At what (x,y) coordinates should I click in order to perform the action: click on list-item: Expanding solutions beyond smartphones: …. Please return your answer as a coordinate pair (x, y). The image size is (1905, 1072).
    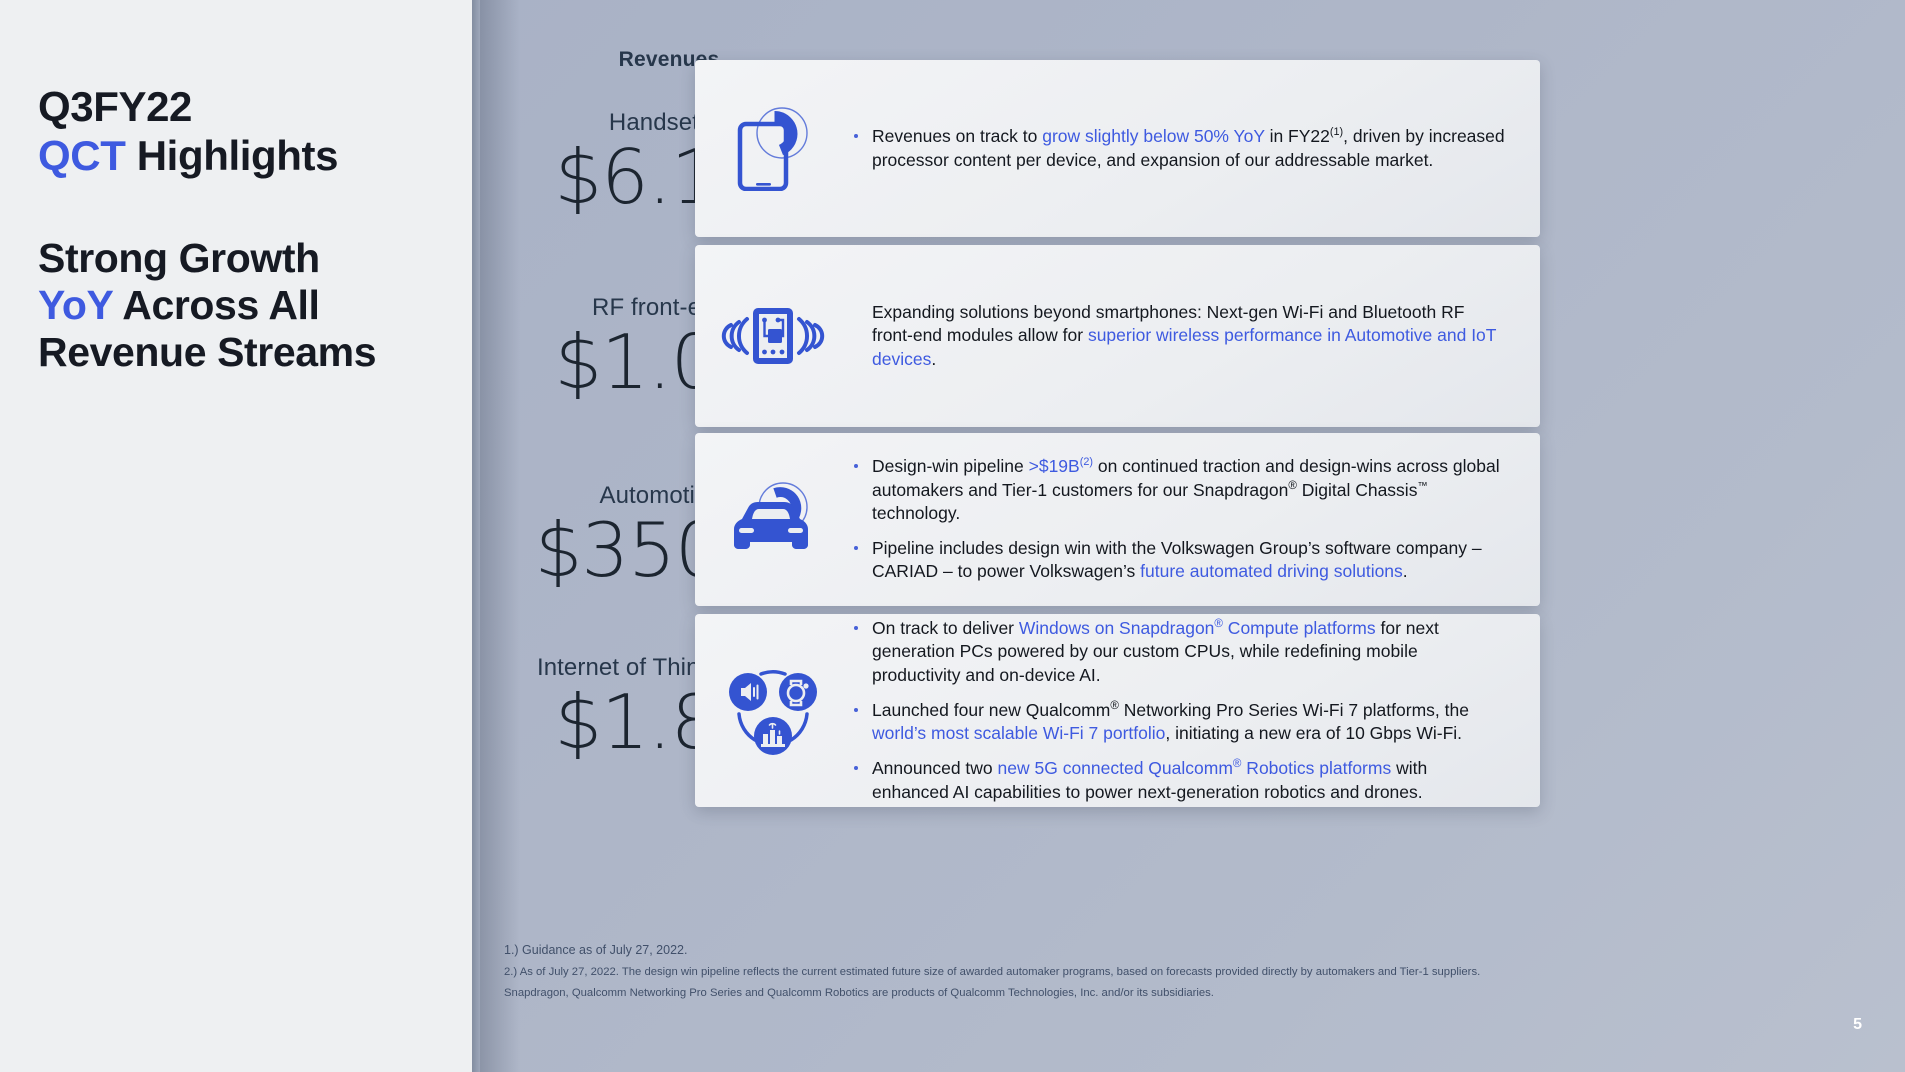
    Looking at the image, I should click on (1178, 336).